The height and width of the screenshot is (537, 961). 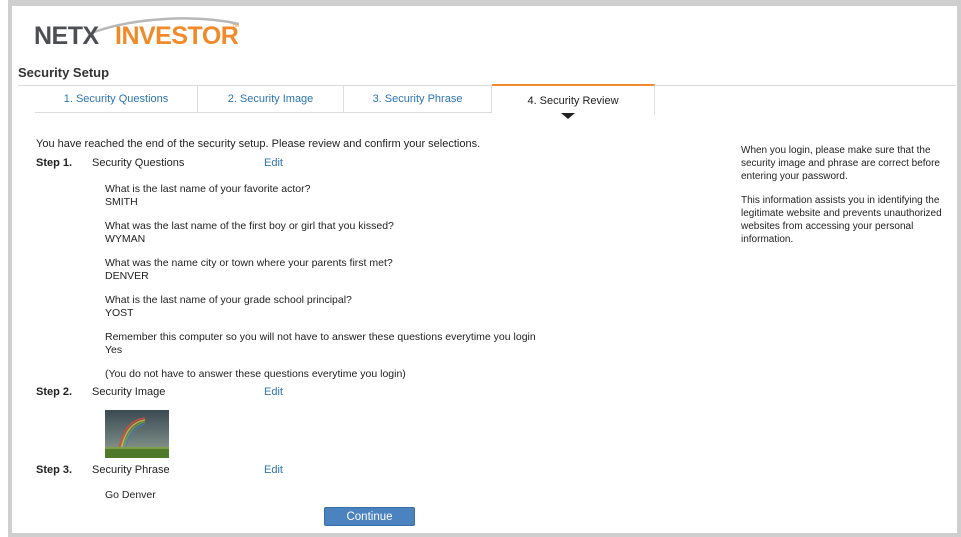 I want to click on answer-text: SMITH, so click(x=121, y=201).